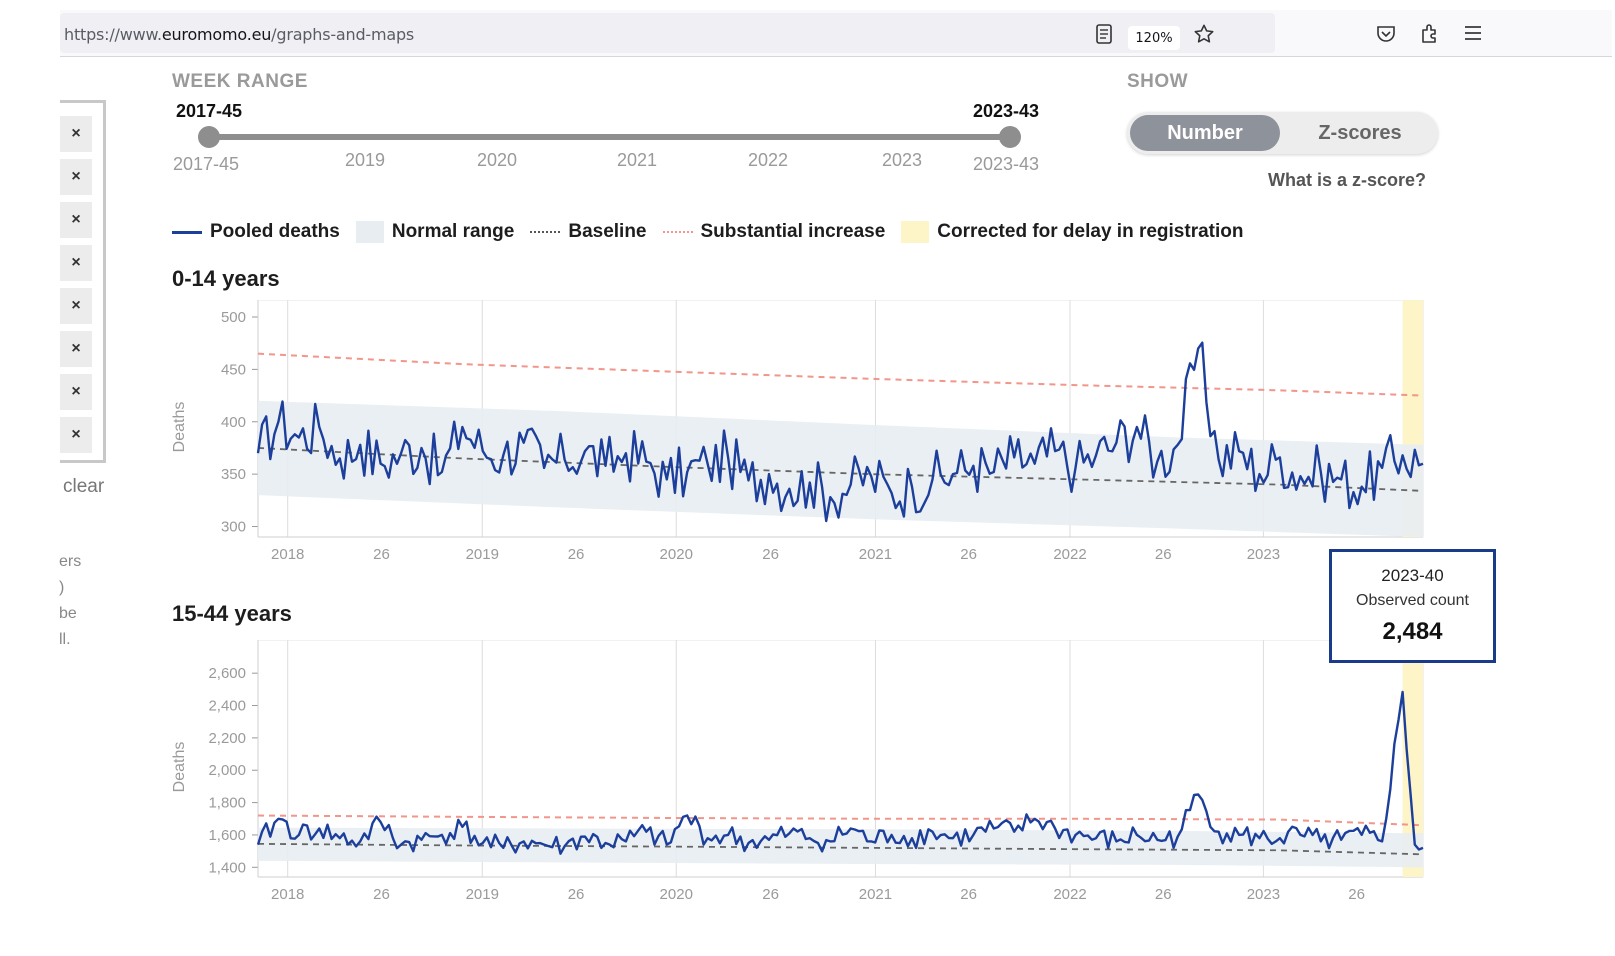 Image resolution: width=1615 pixels, height=956 pixels. I want to click on normal-range-swatch, so click(369, 232).